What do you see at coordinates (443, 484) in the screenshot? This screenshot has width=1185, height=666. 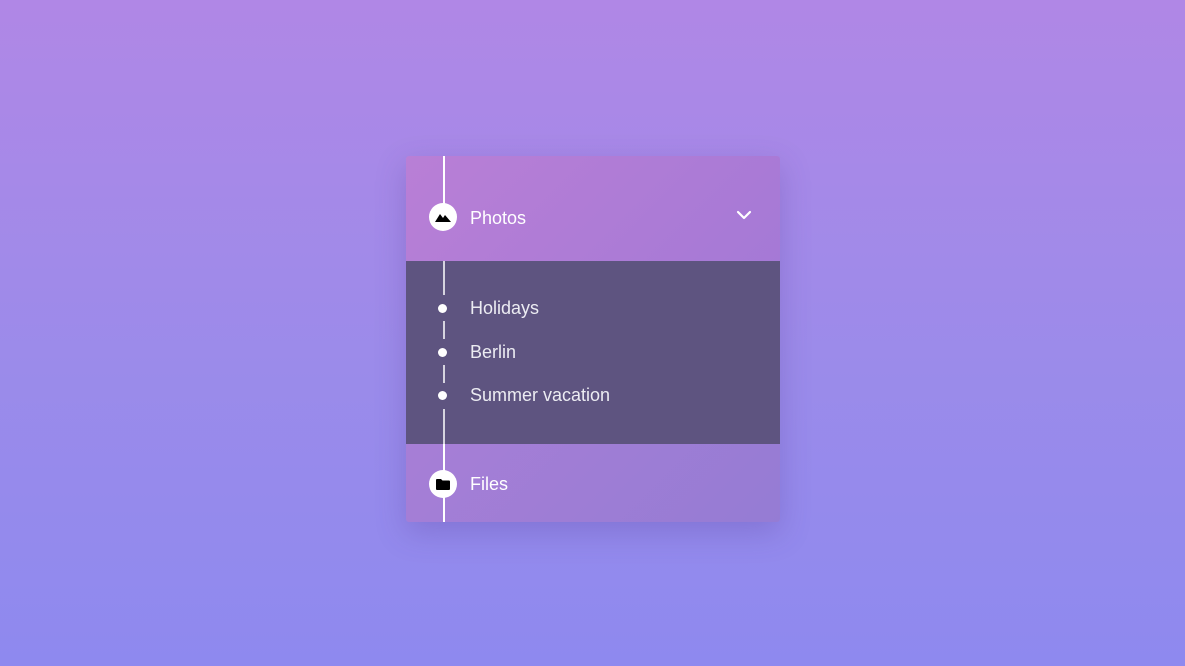 I see `folder-icon` at bounding box center [443, 484].